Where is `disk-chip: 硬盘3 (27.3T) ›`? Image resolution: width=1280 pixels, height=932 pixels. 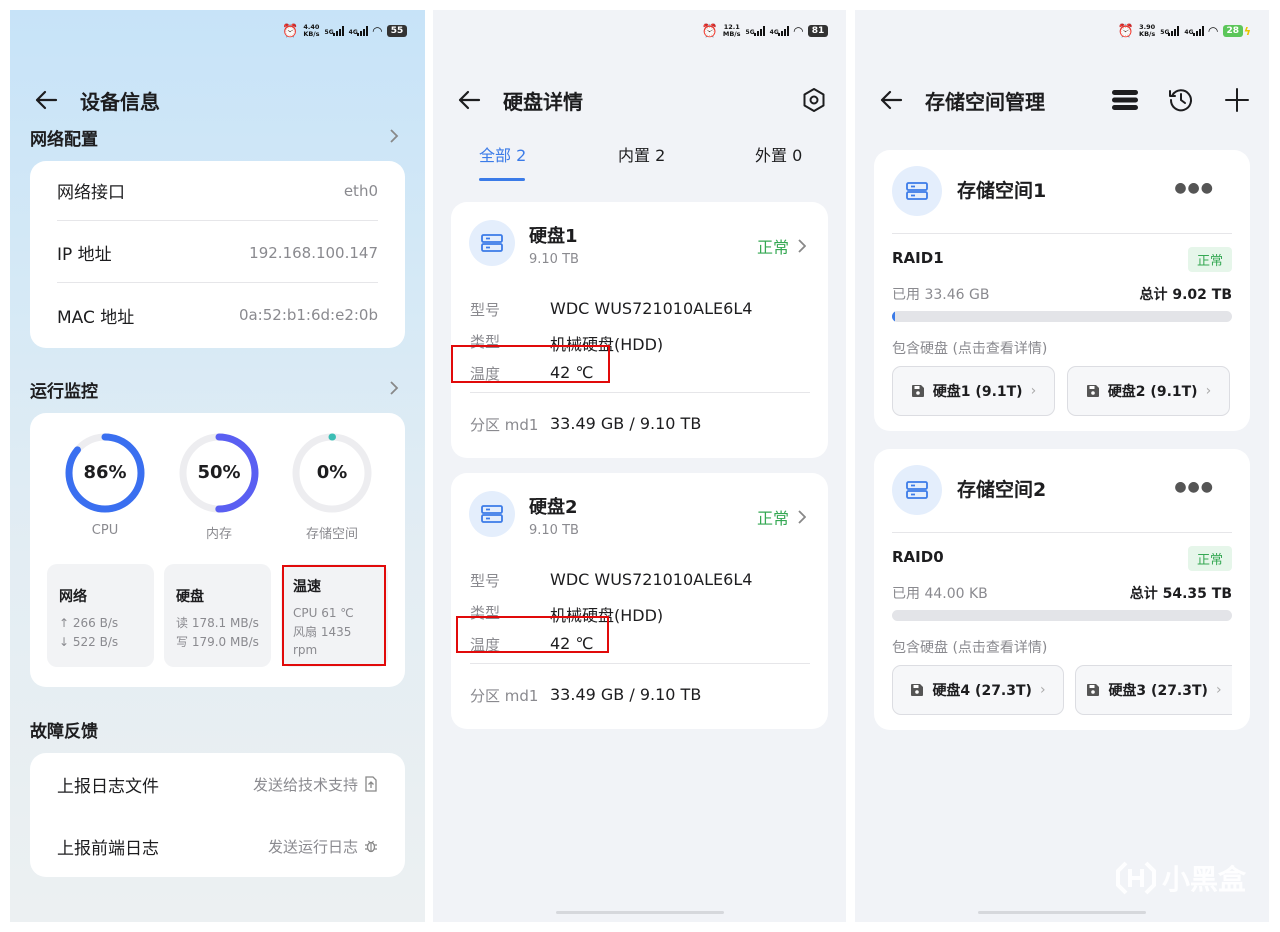 disk-chip: 硬盘3 (27.3T) › is located at coordinates (1153, 690).